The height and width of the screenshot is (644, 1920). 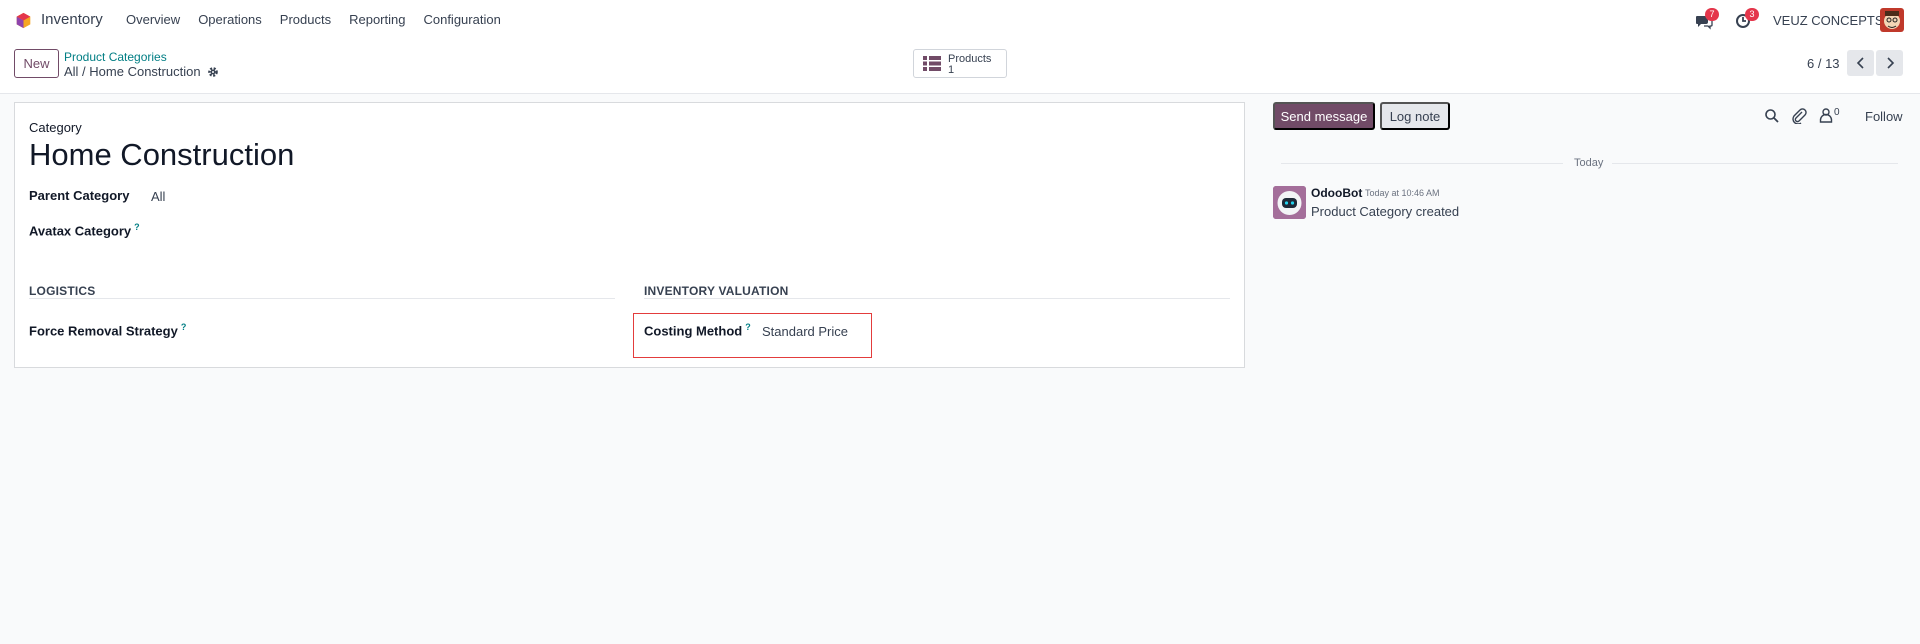 I want to click on pager-value: 6 / 13, so click(x=1823, y=63).